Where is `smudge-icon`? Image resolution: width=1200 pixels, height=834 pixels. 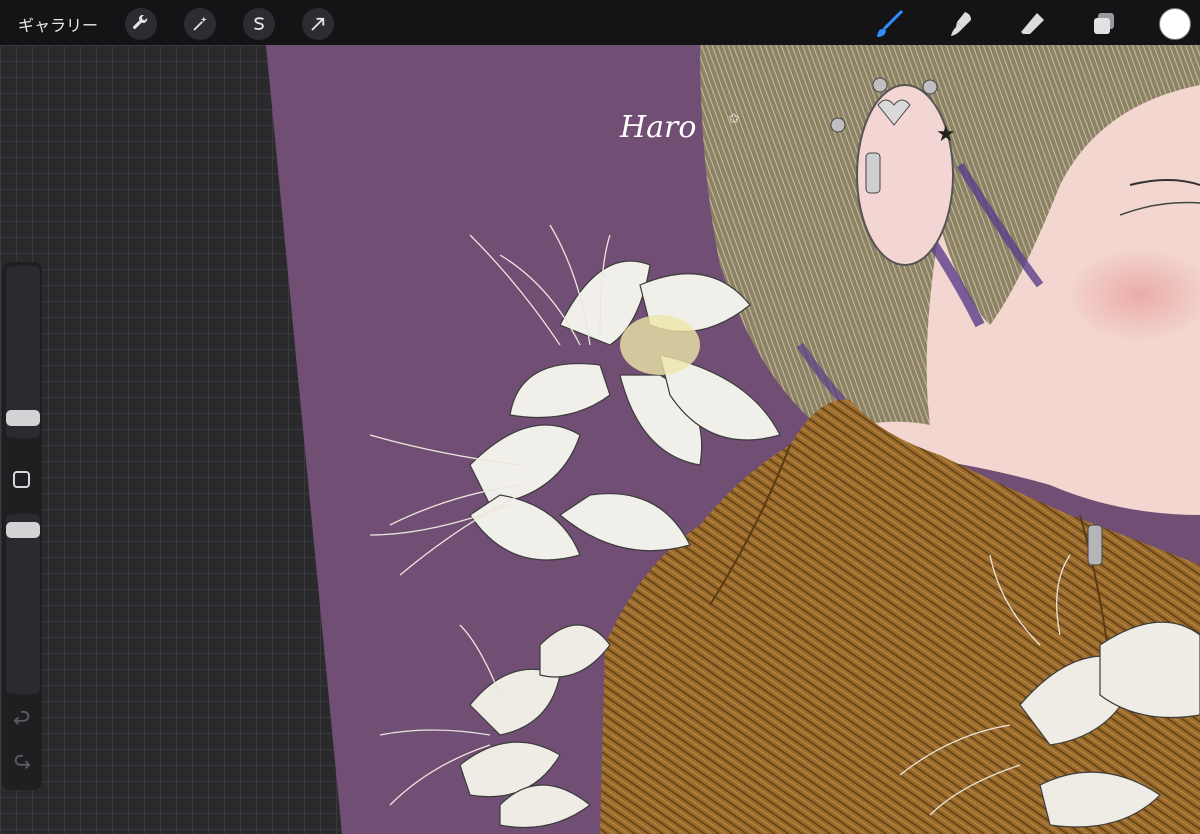 smudge-icon is located at coordinates (961, 24).